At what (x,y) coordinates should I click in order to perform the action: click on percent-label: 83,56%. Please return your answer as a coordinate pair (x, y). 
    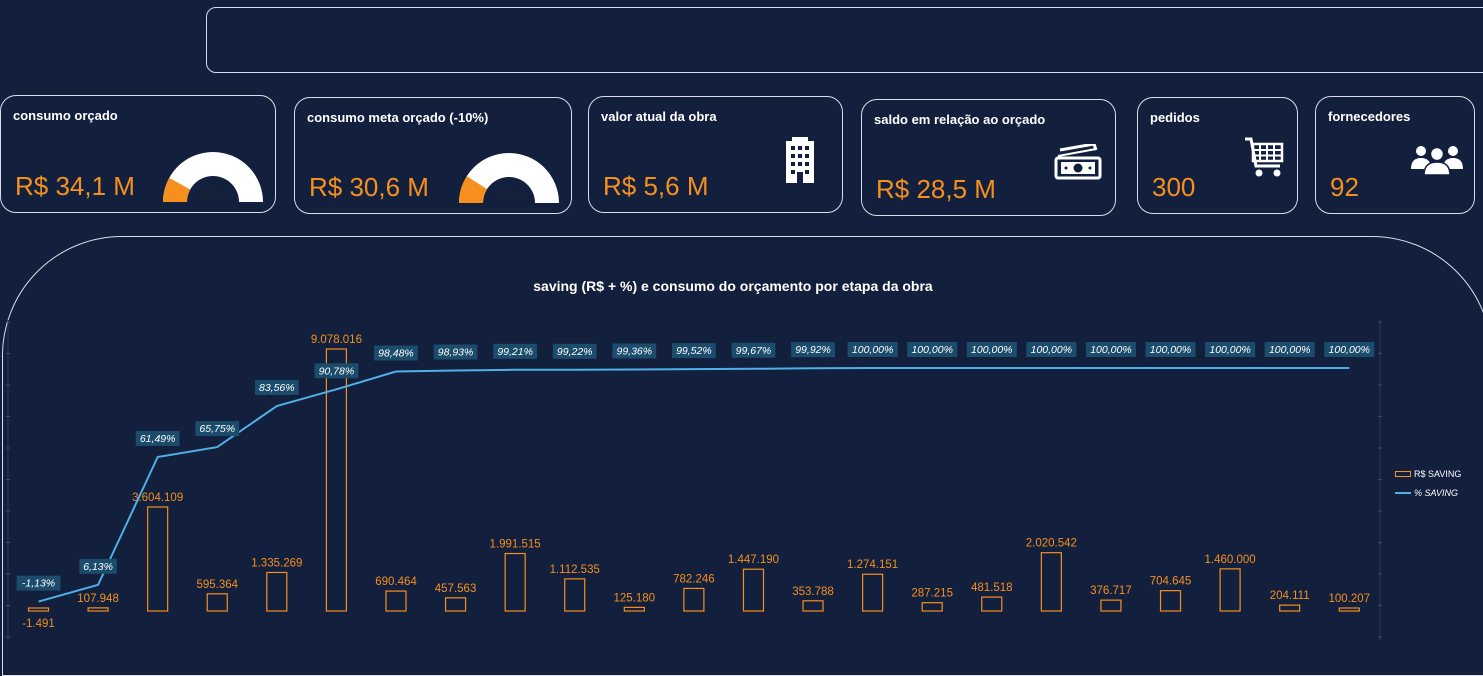
    Looking at the image, I should click on (277, 388).